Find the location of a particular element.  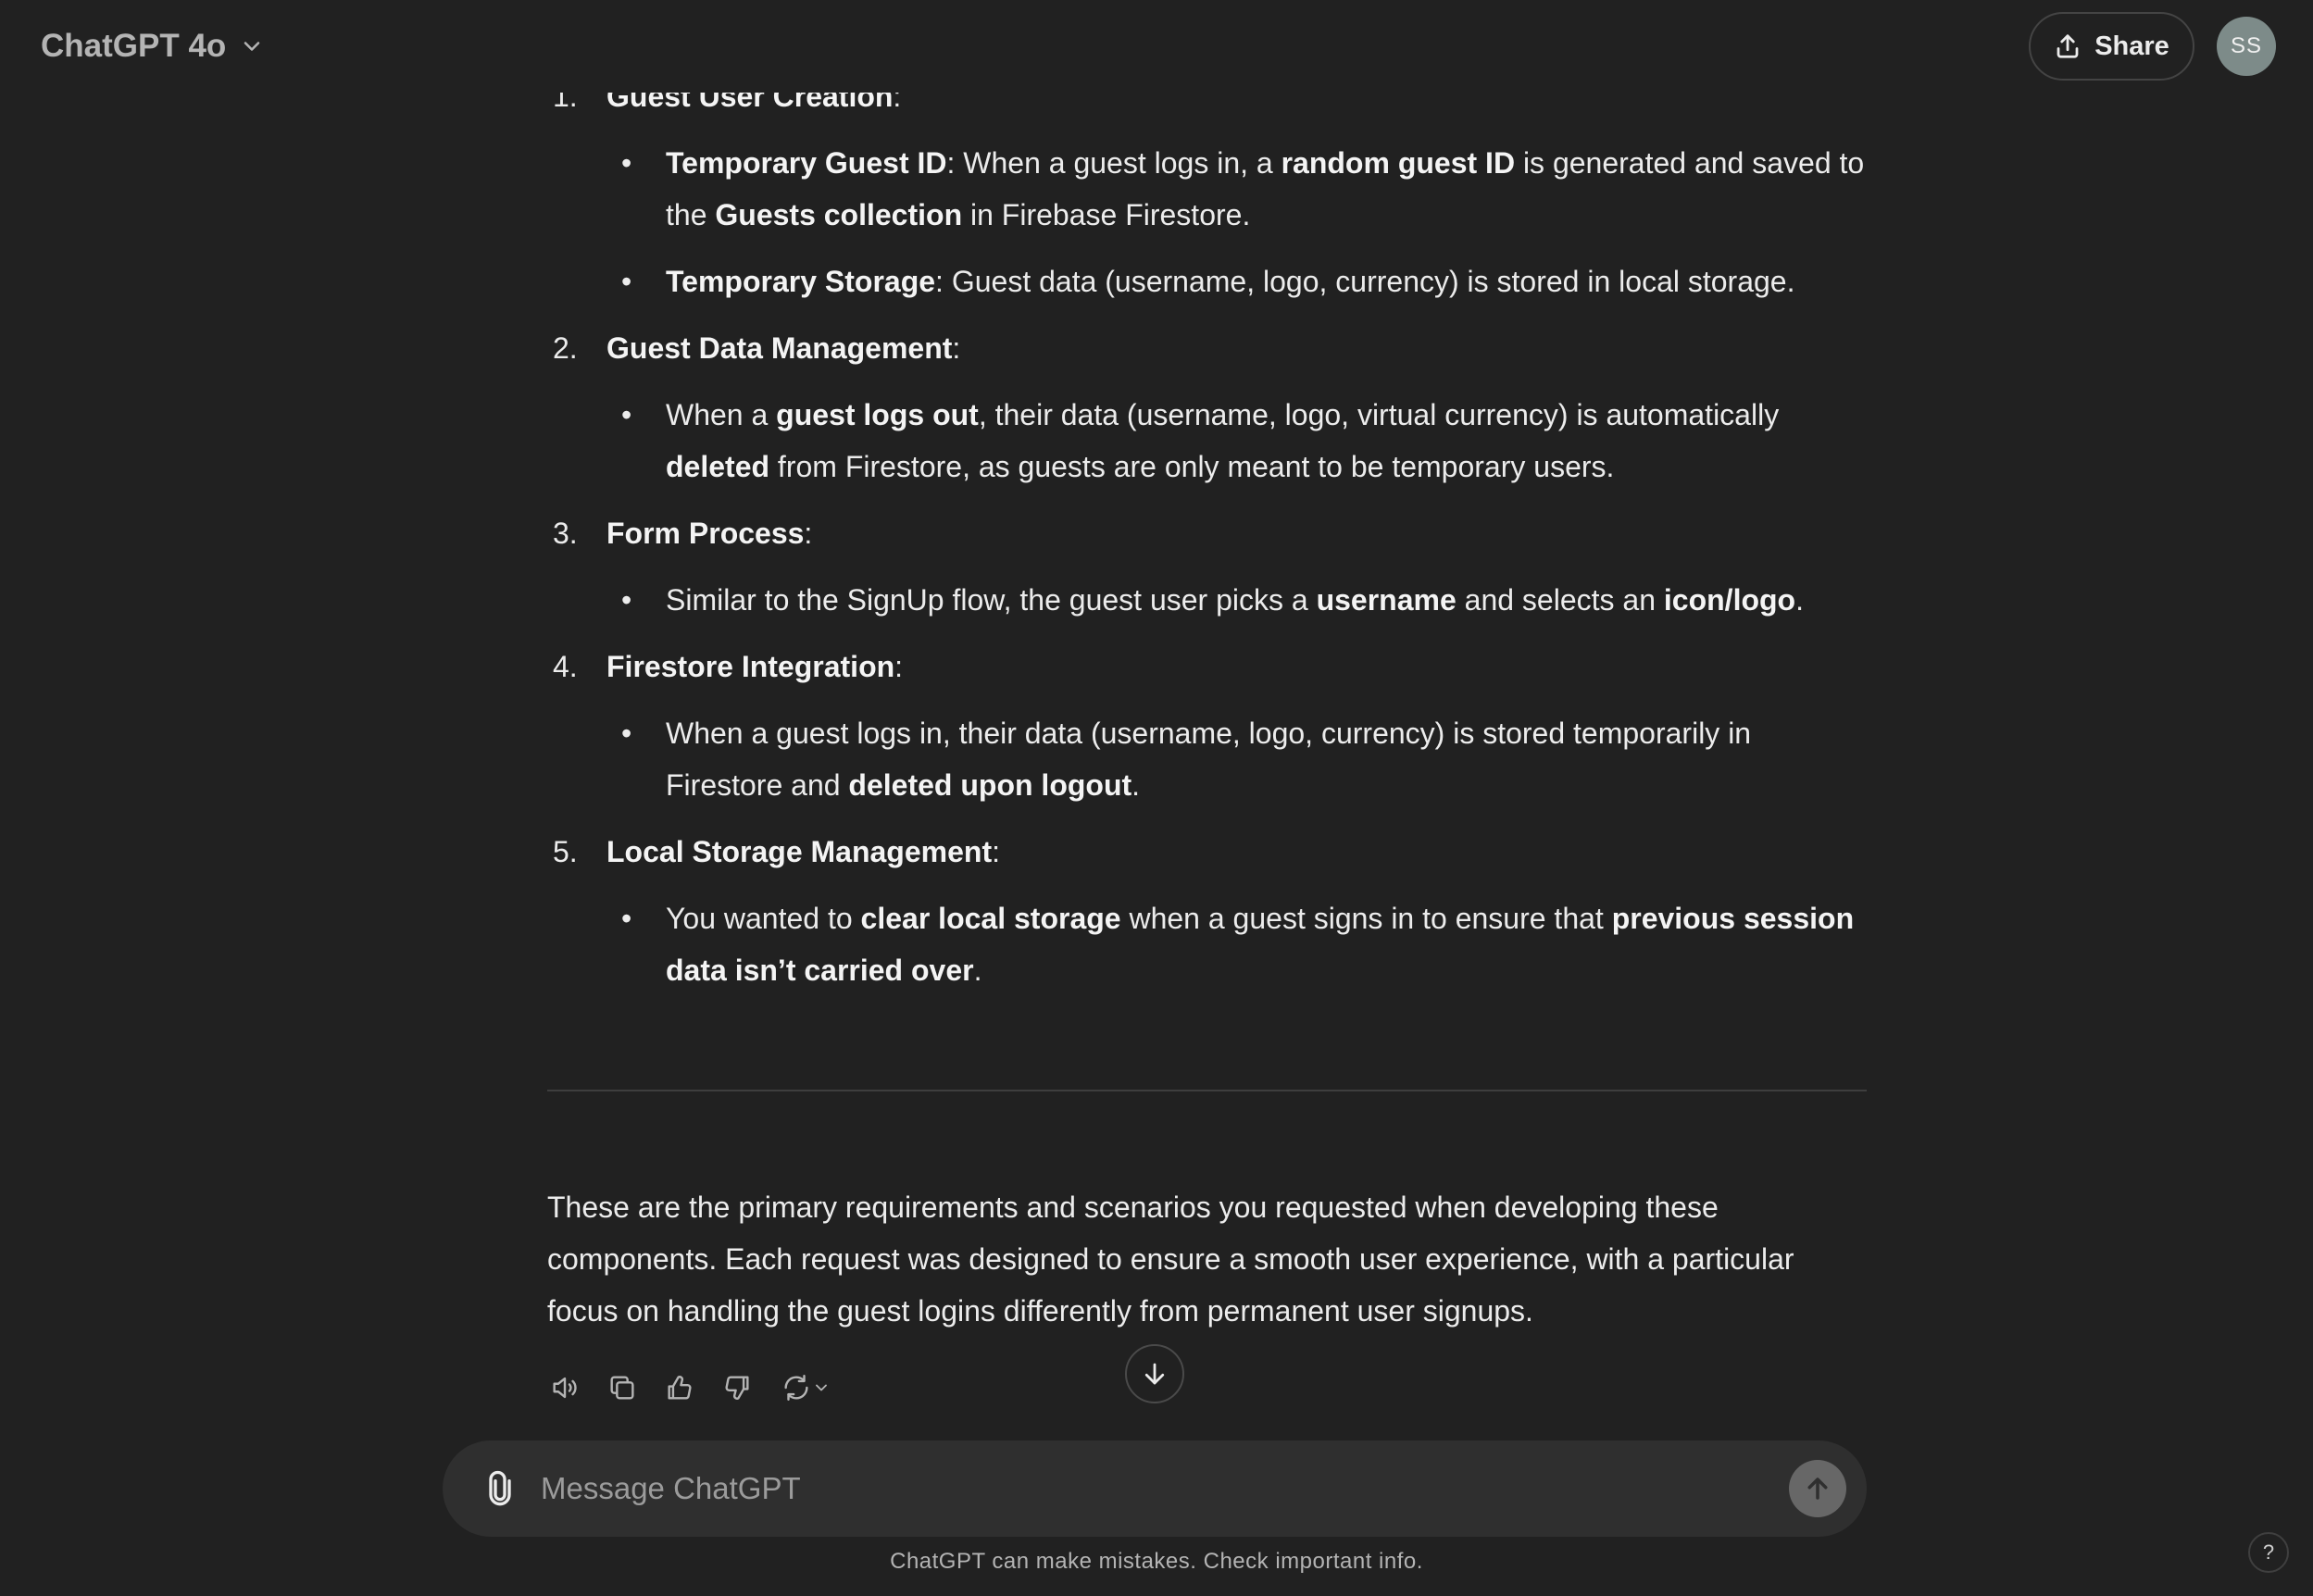

bold-text: guest logs out is located at coordinates (877, 414).